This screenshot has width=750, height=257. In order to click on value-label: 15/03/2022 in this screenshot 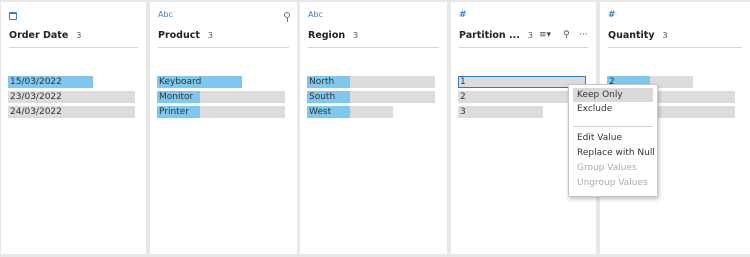, I will do `click(36, 82)`.